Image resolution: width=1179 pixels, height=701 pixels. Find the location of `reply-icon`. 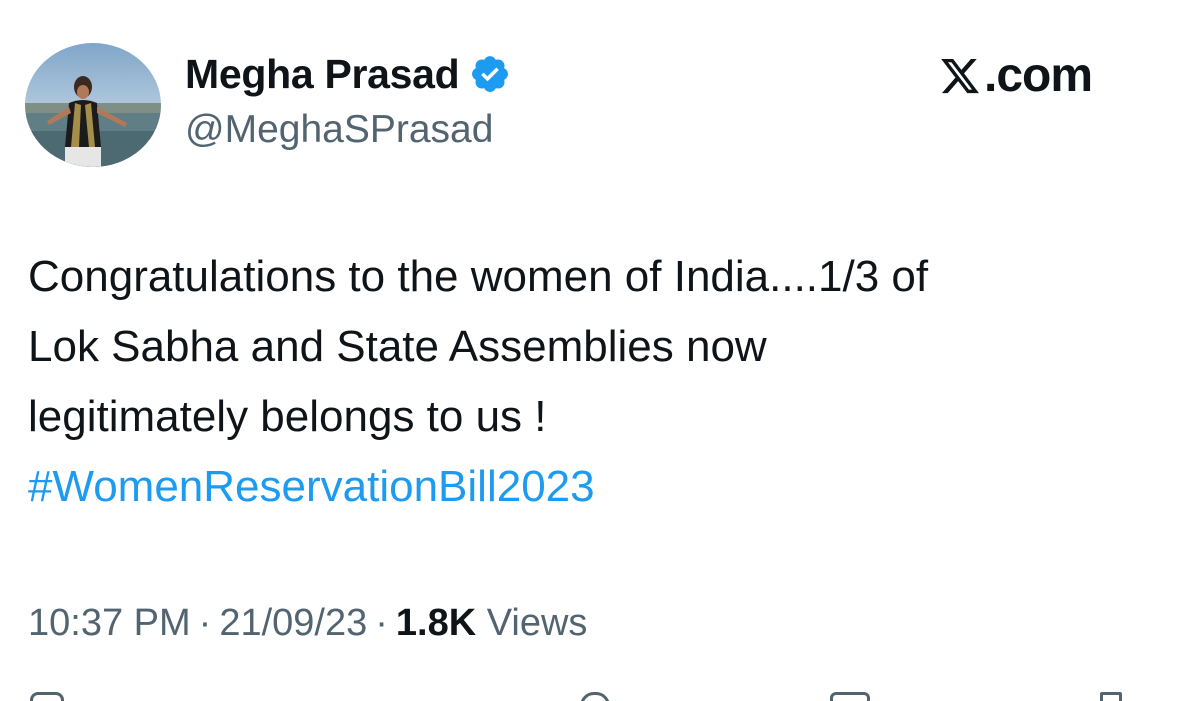

reply-icon is located at coordinates (47, 696).